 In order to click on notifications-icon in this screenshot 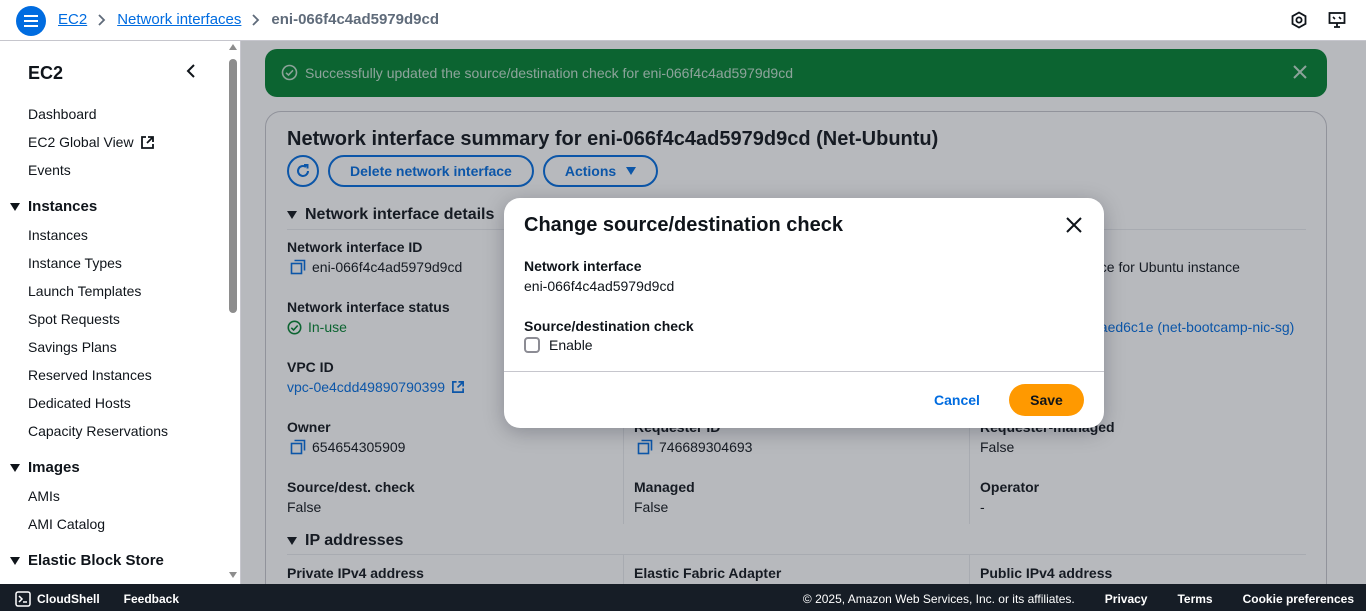, I will do `click(1299, 21)`.